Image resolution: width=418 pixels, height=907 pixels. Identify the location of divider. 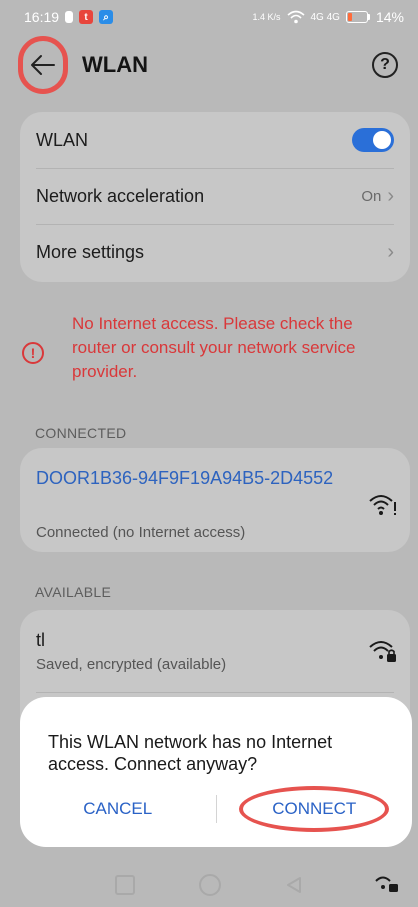
(215, 692).